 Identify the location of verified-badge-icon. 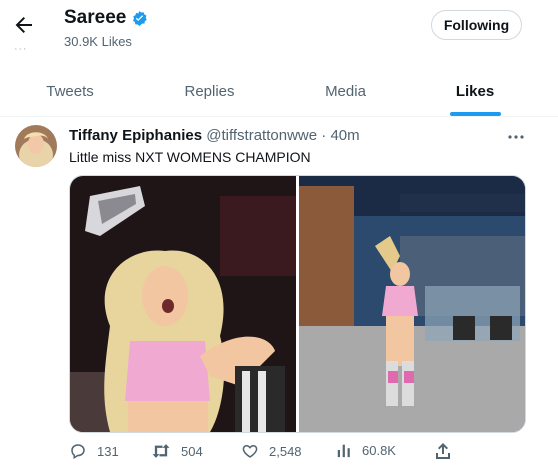
(140, 18).